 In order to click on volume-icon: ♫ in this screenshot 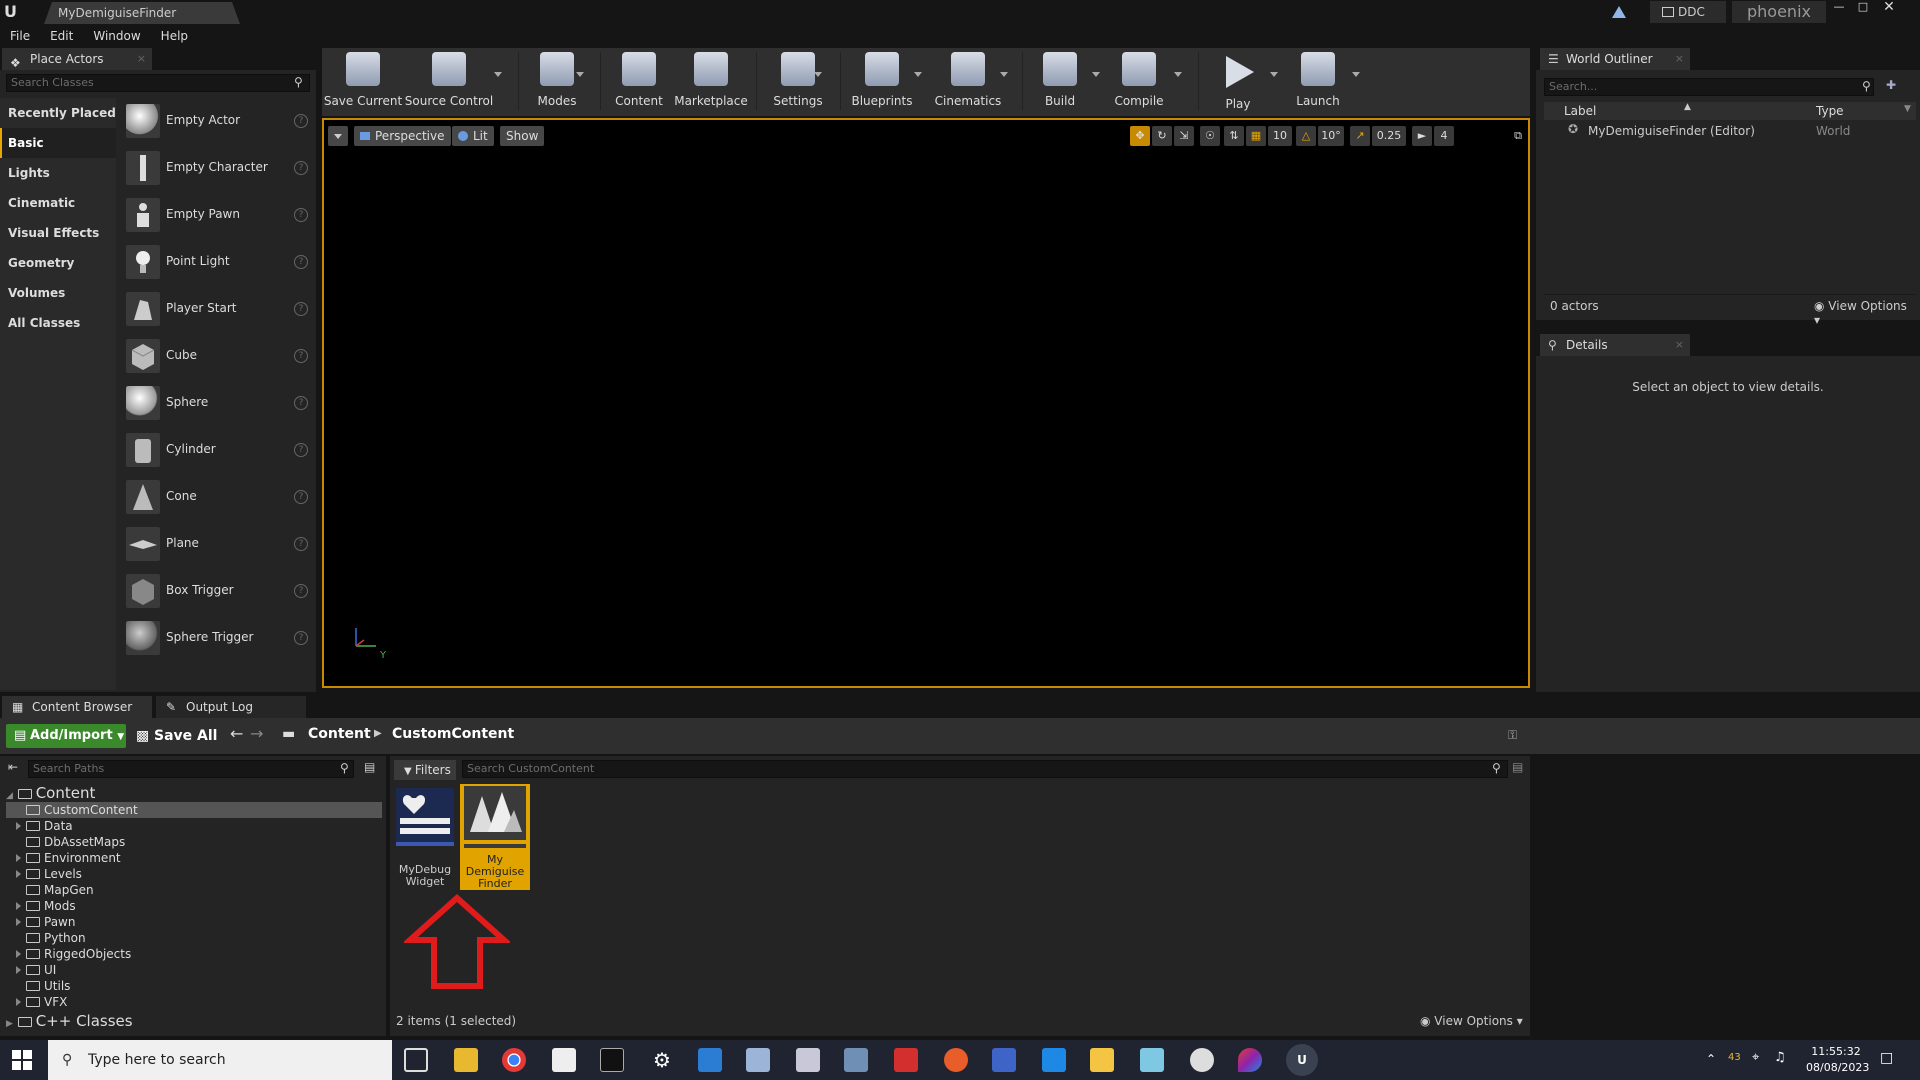, I will do `click(1780, 1057)`.